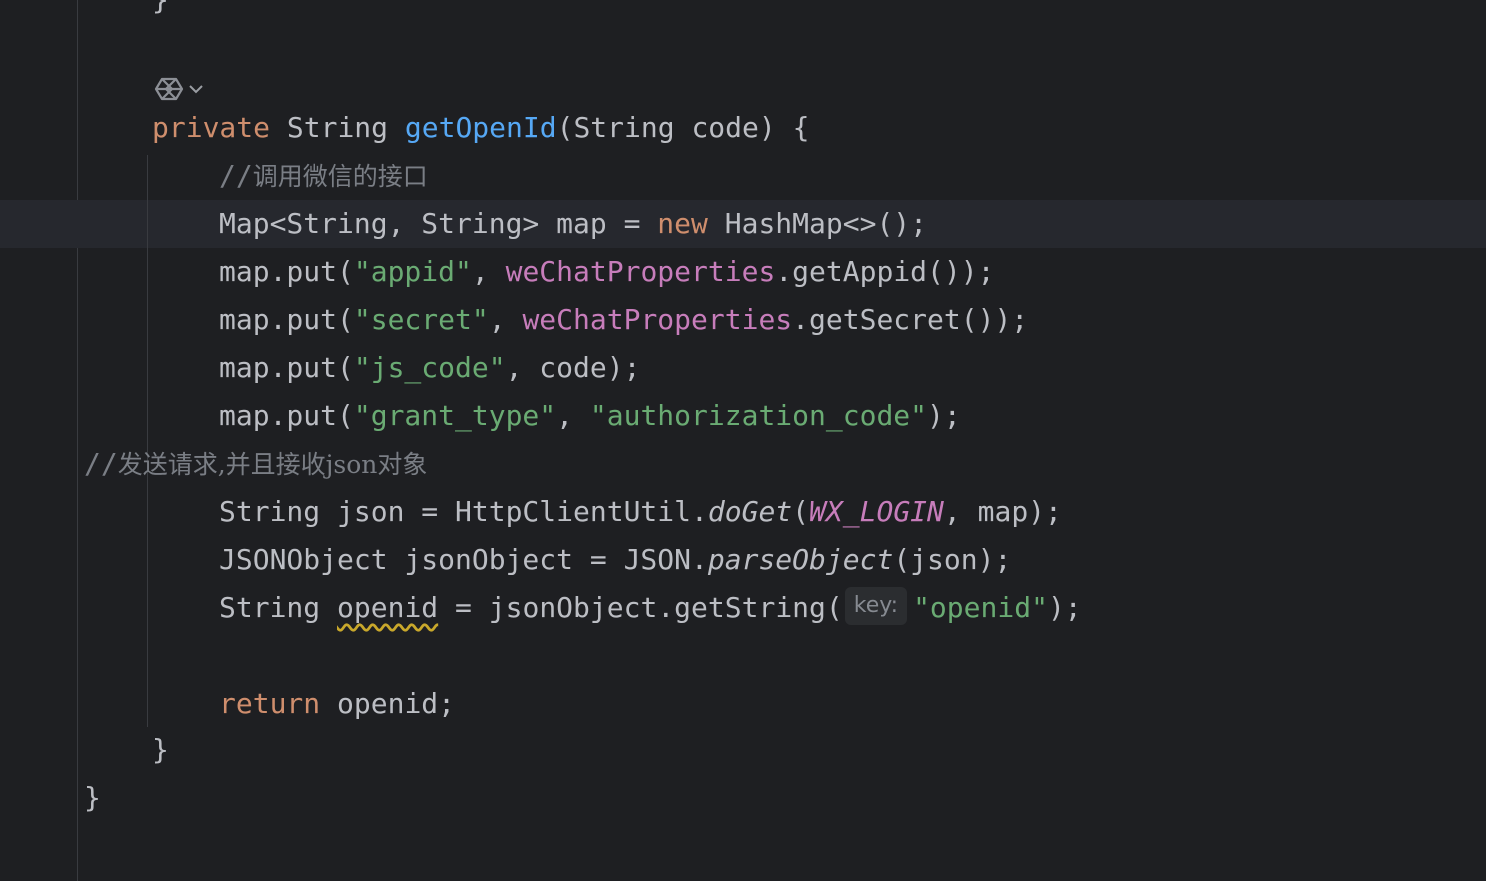 The image size is (1486, 881). Describe the element at coordinates (92, 798) in the screenshot. I see `code-line-class-close: }` at that location.